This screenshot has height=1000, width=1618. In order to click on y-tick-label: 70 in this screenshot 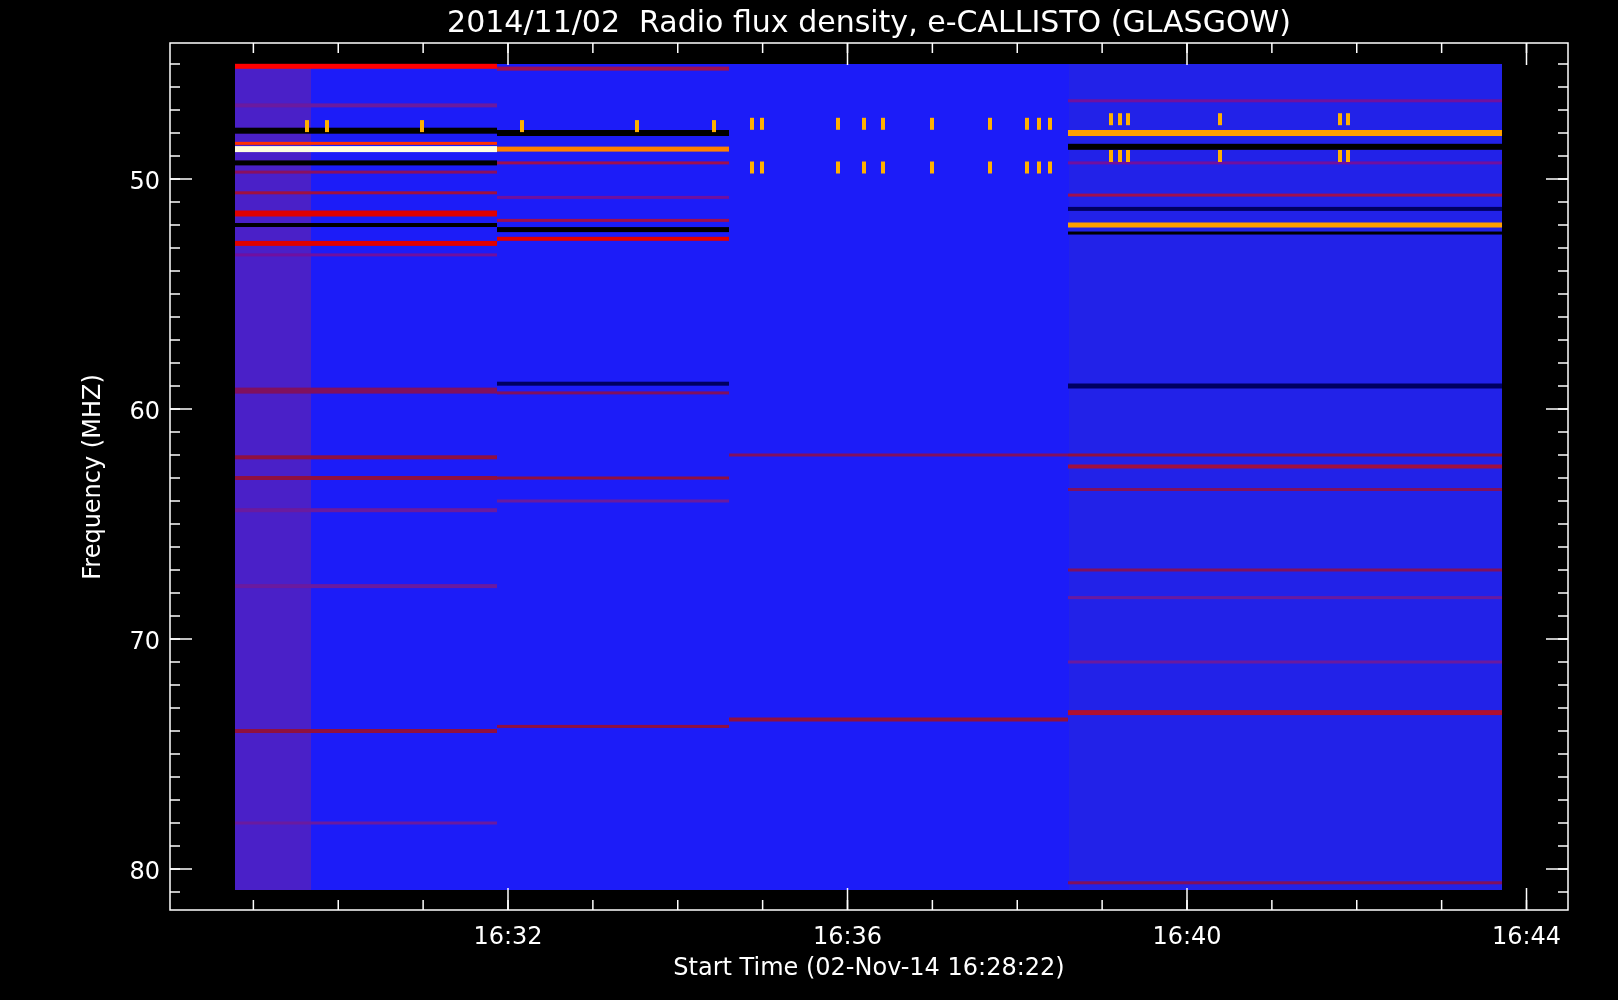, I will do `click(144, 641)`.